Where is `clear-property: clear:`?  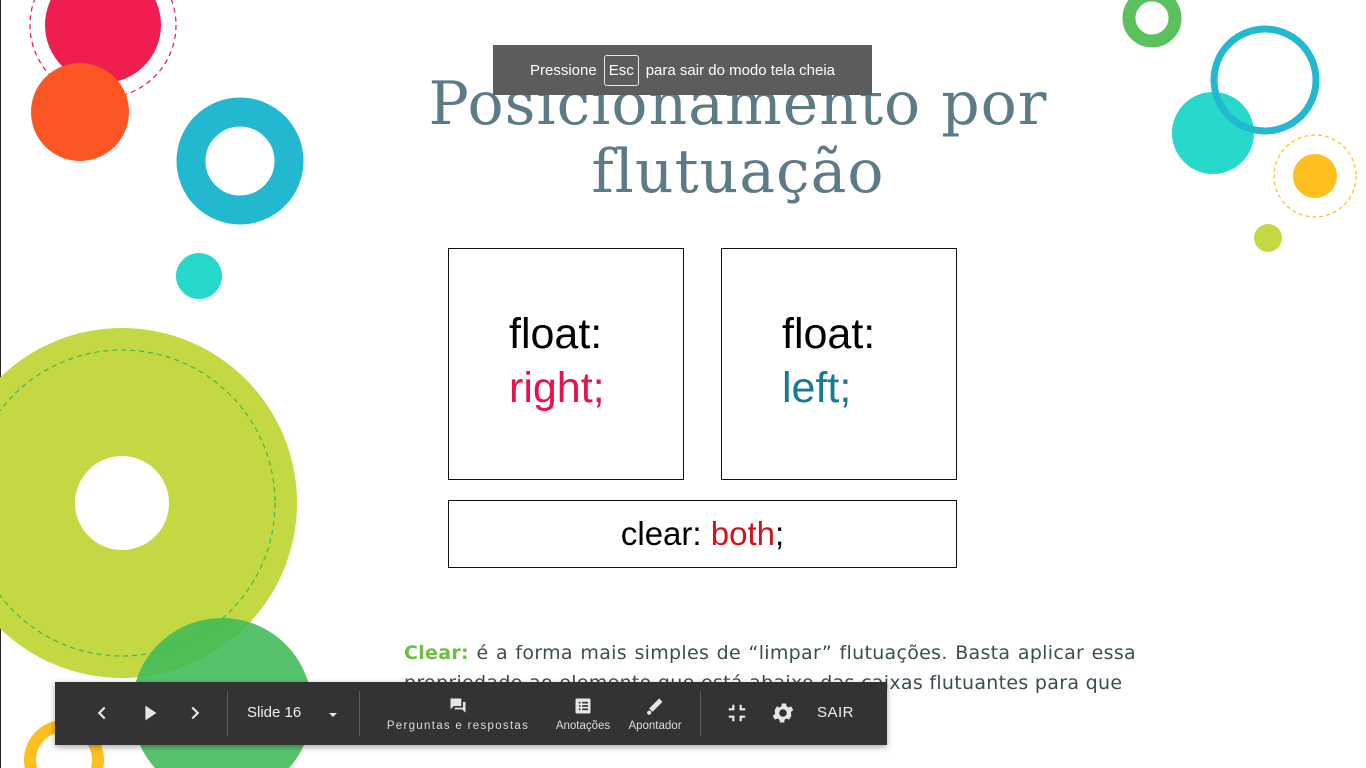
clear-property: clear: is located at coordinates (661, 533).